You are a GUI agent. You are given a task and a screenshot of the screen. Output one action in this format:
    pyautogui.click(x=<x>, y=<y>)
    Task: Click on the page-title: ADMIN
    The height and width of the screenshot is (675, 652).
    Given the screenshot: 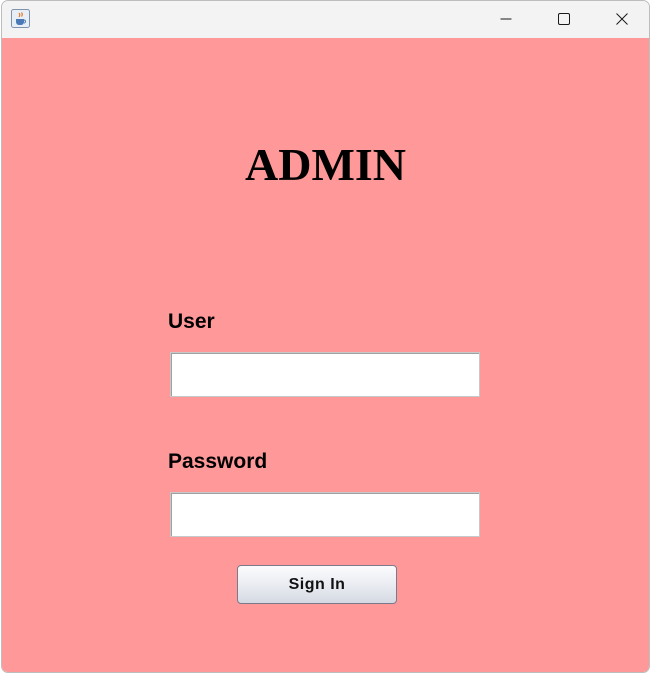 What is the action you would take?
    pyautogui.click(x=325, y=164)
    